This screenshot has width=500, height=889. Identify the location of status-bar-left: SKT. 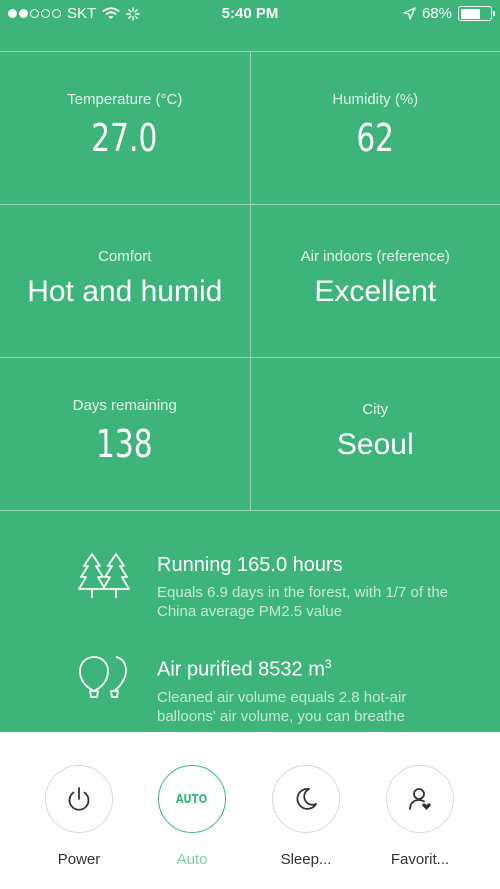
(74, 13).